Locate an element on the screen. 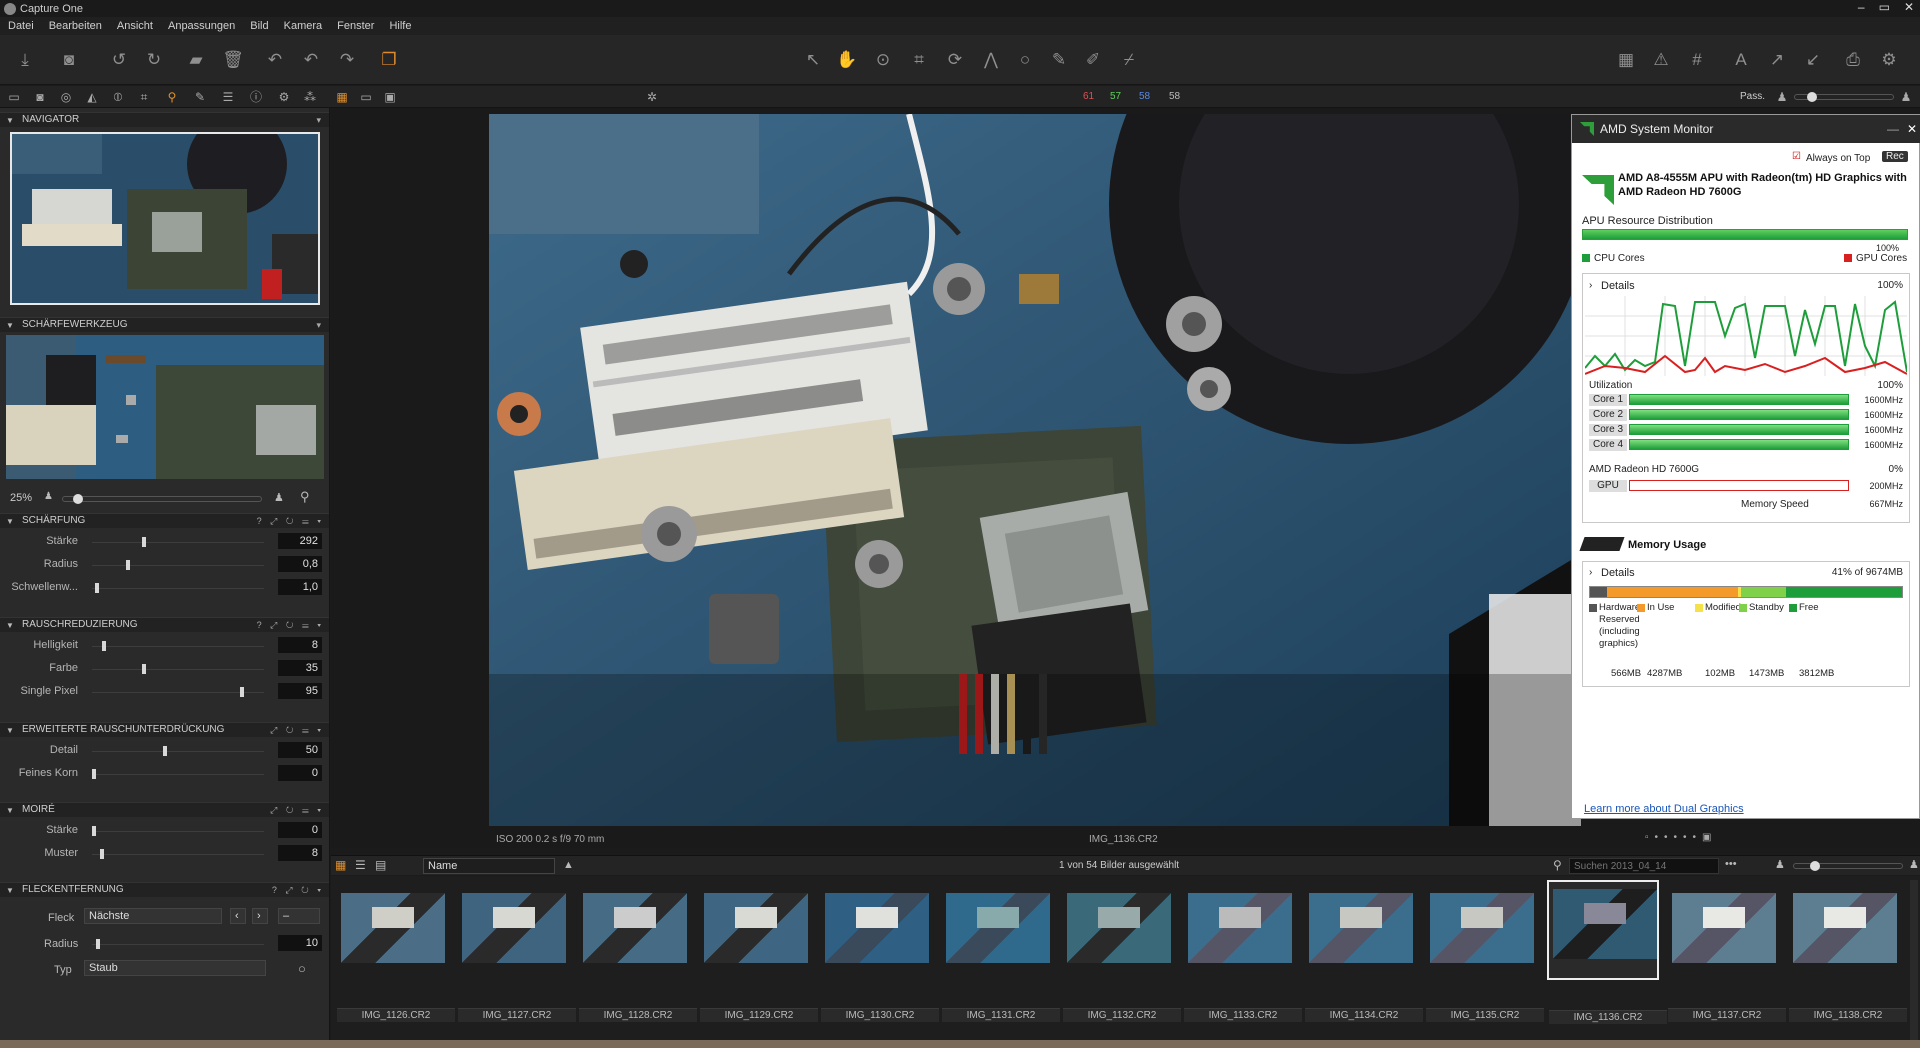  thumbnail: IMG_1133.CR2 is located at coordinates (1243, 954).